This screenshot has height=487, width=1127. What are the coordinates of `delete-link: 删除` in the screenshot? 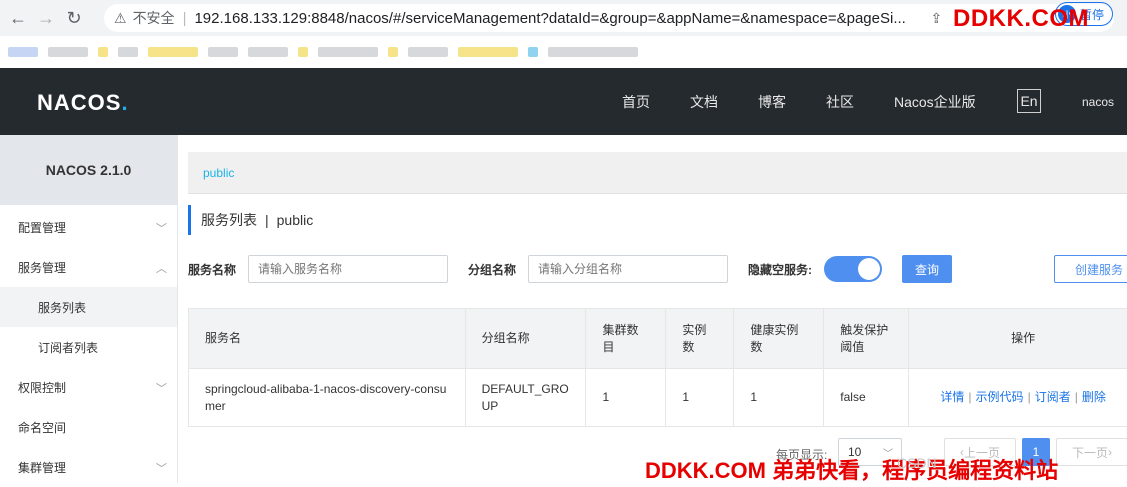 It's located at (1094, 397).